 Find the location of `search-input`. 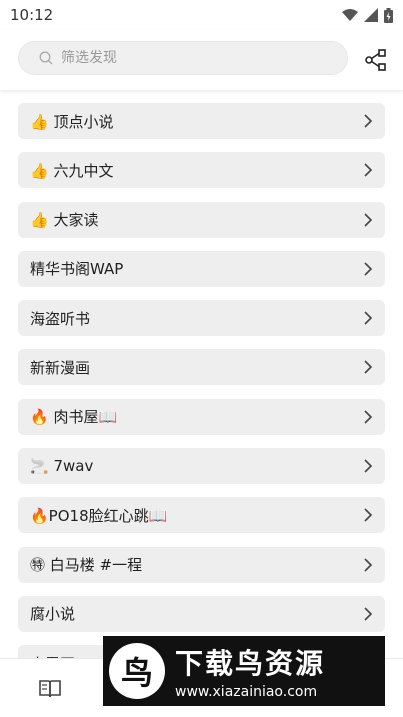

search-input is located at coordinates (186, 58).